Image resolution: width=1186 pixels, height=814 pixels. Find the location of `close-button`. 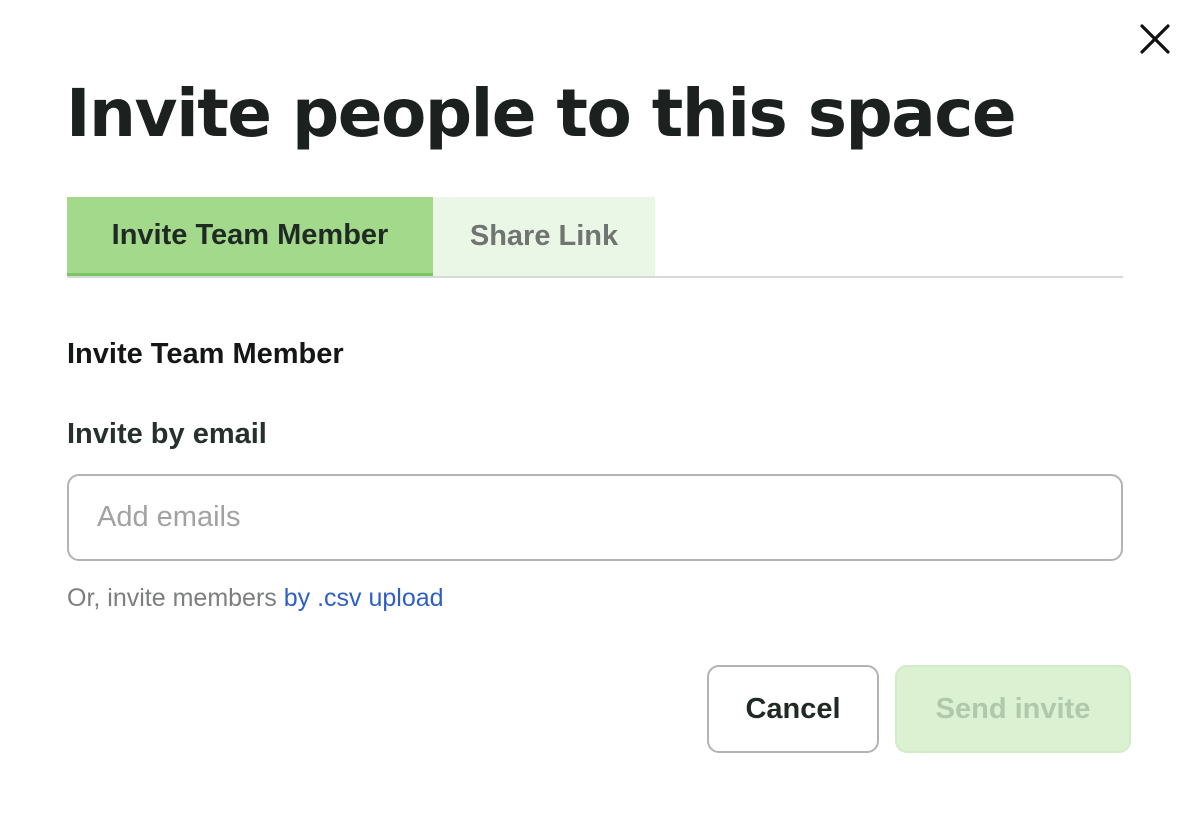

close-button is located at coordinates (1155, 39).